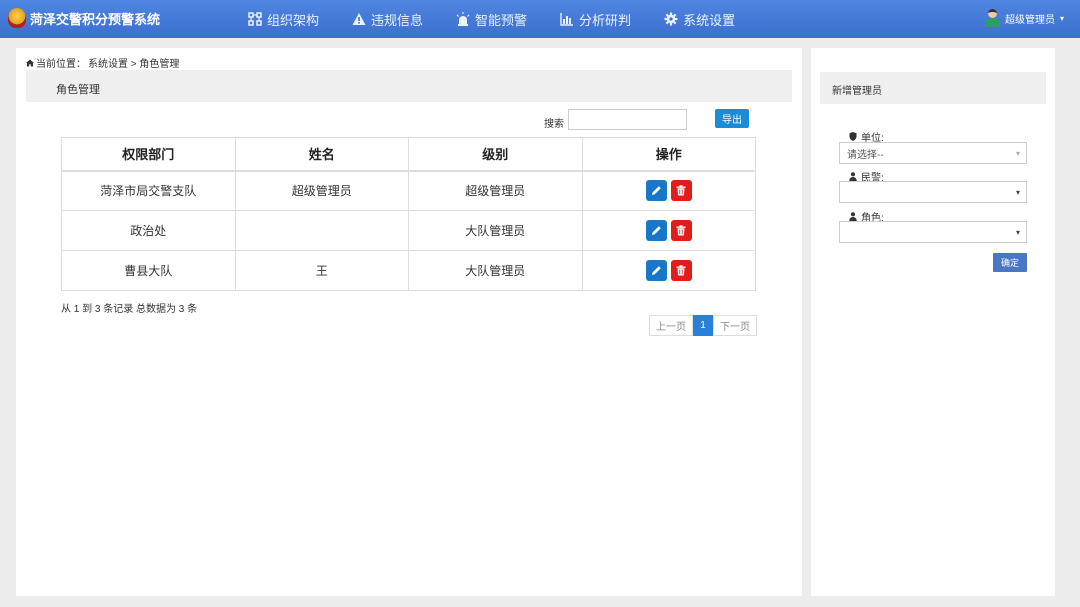 The height and width of the screenshot is (607, 1080). I want to click on police-emblem-icon, so click(17, 18).